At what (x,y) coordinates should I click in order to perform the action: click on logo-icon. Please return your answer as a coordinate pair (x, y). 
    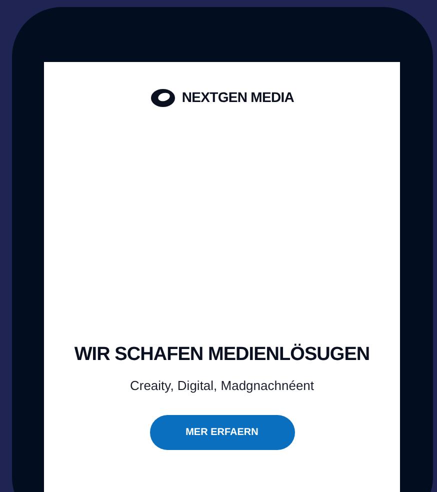
    Looking at the image, I should click on (163, 98).